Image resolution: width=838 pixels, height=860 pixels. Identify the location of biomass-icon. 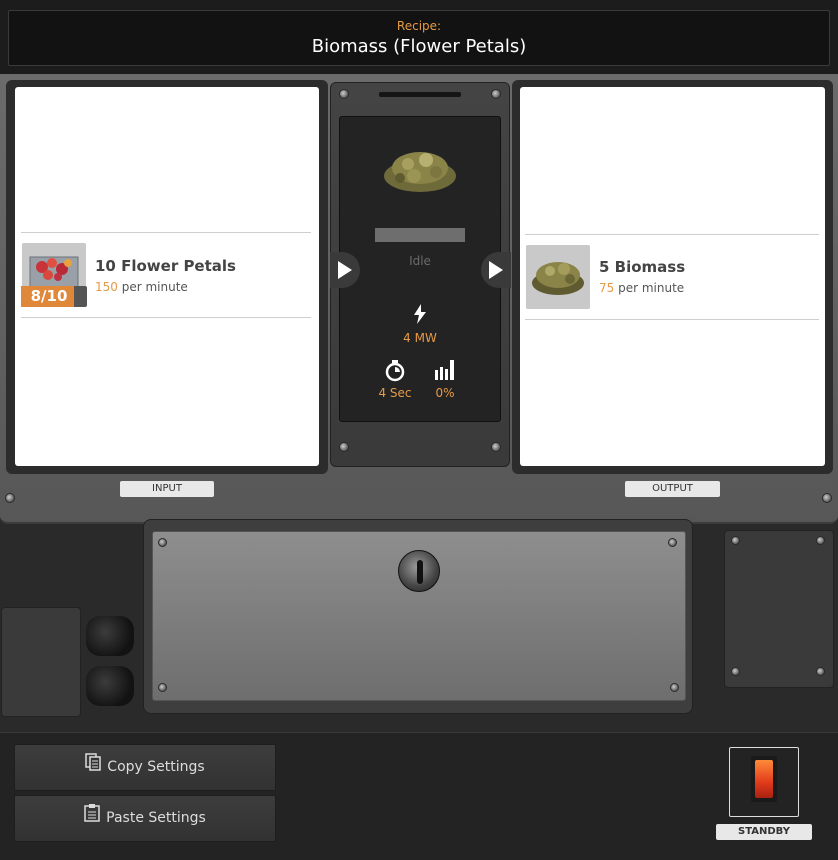
(558, 277).